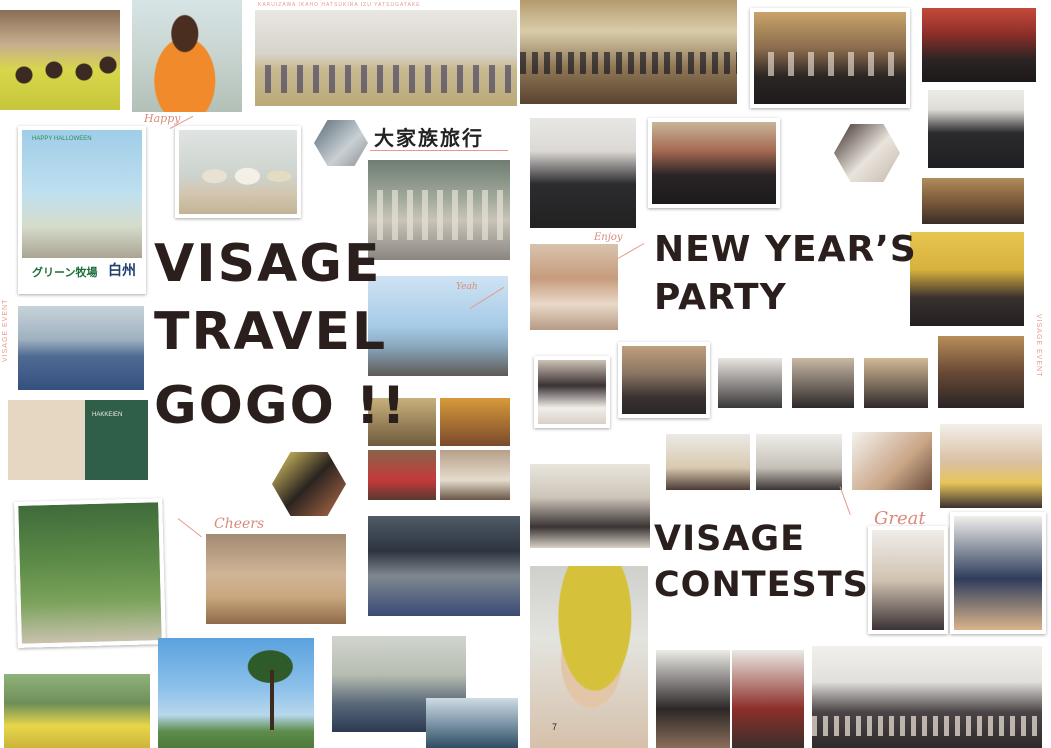 This screenshot has height=748, width=1051. Describe the element at coordinates (122, 270) in the screenshot. I see `shiroshu-sign: 白州` at that location.